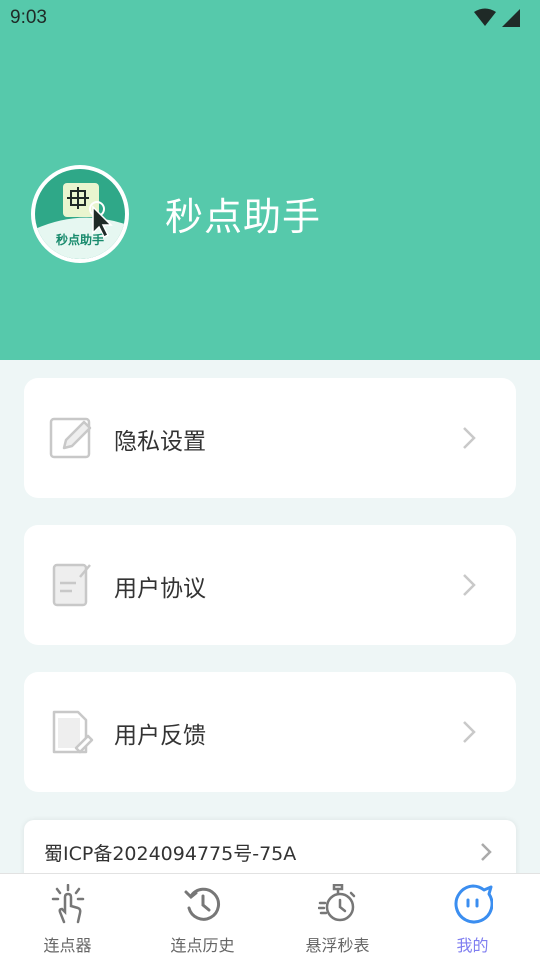 The height and width of the screenshot is (961, 540). I want to click on menu-item-label: 用户反馈, so click(160, 736).